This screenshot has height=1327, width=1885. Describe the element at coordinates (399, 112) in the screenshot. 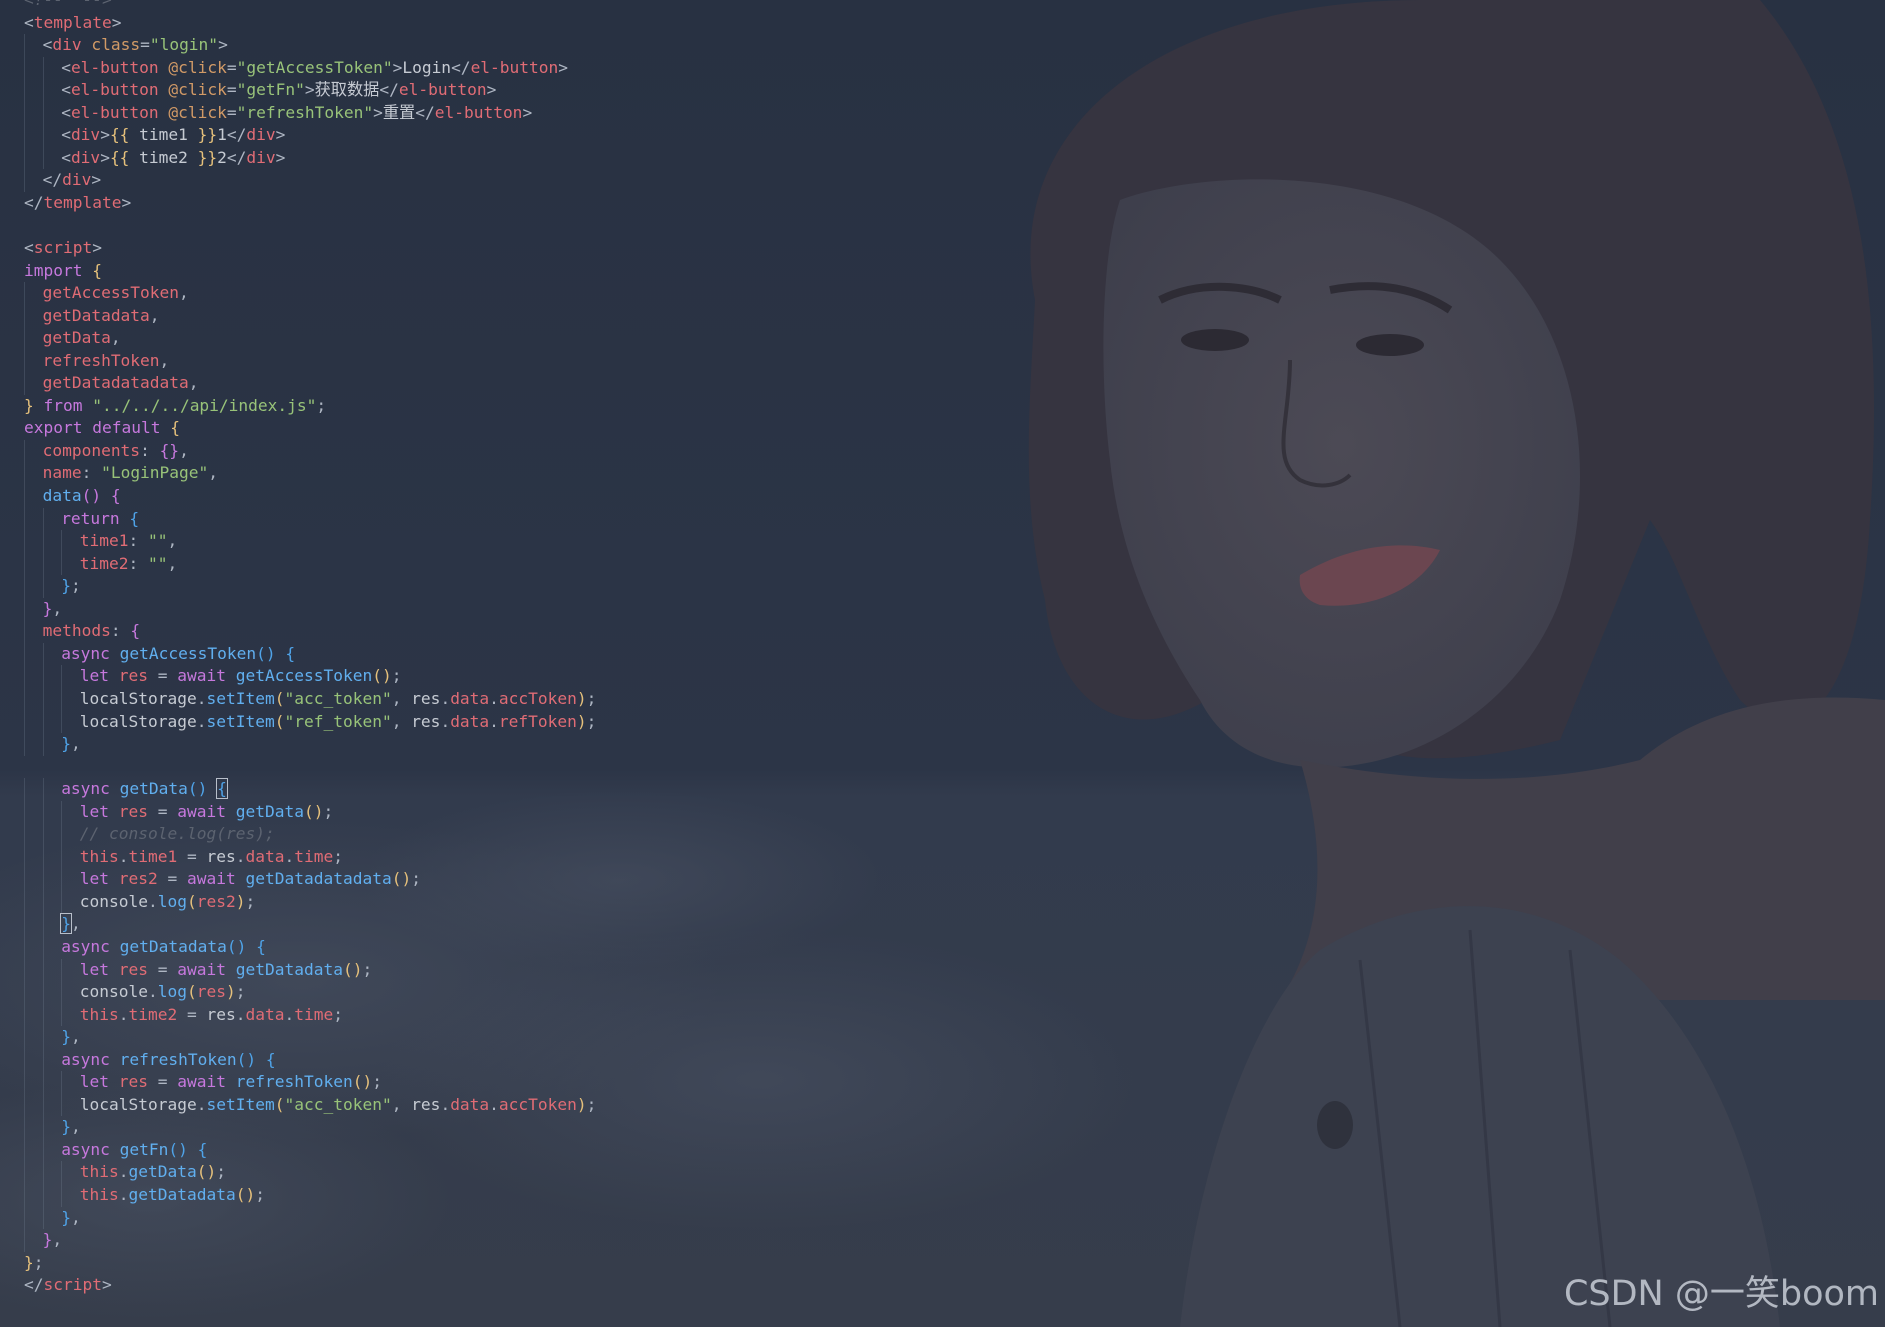

I see `code-token: 重置` at that location.